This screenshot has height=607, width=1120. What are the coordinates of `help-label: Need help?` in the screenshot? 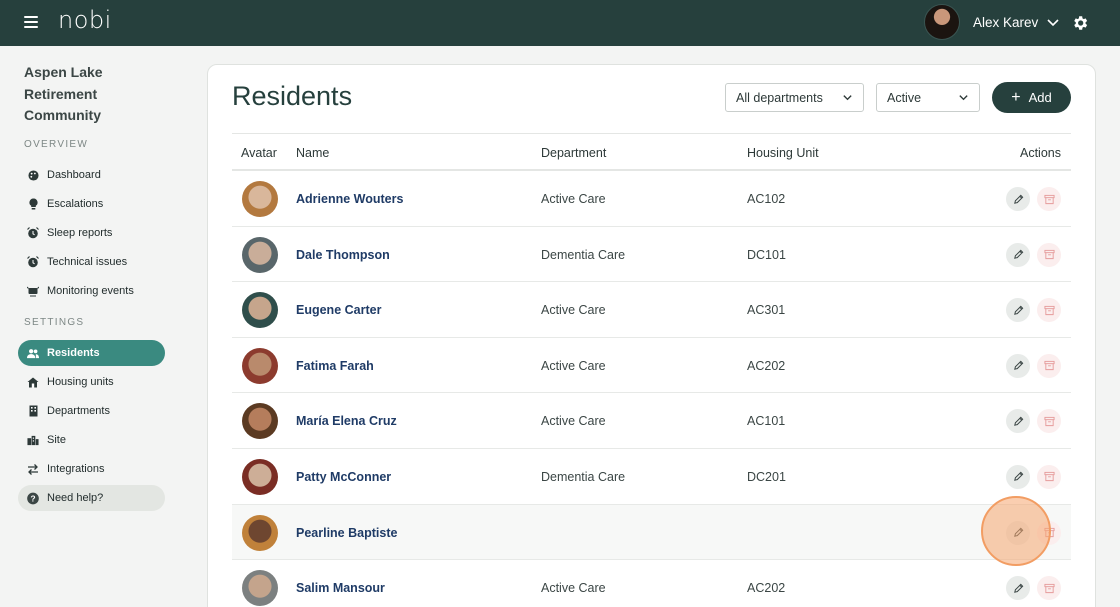 It's located at (75, 498).